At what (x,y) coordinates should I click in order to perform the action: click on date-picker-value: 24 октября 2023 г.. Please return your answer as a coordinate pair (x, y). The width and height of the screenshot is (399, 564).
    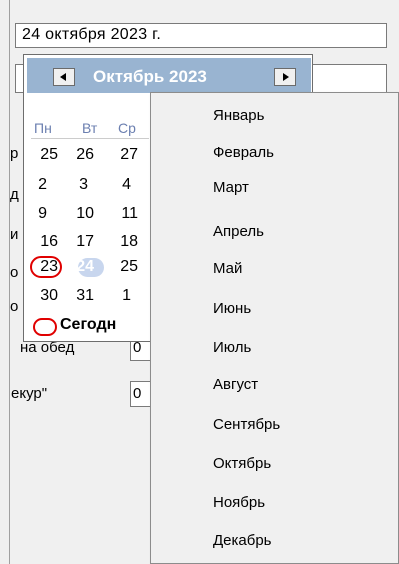
    Looking at the image, I should click on (92, 34).